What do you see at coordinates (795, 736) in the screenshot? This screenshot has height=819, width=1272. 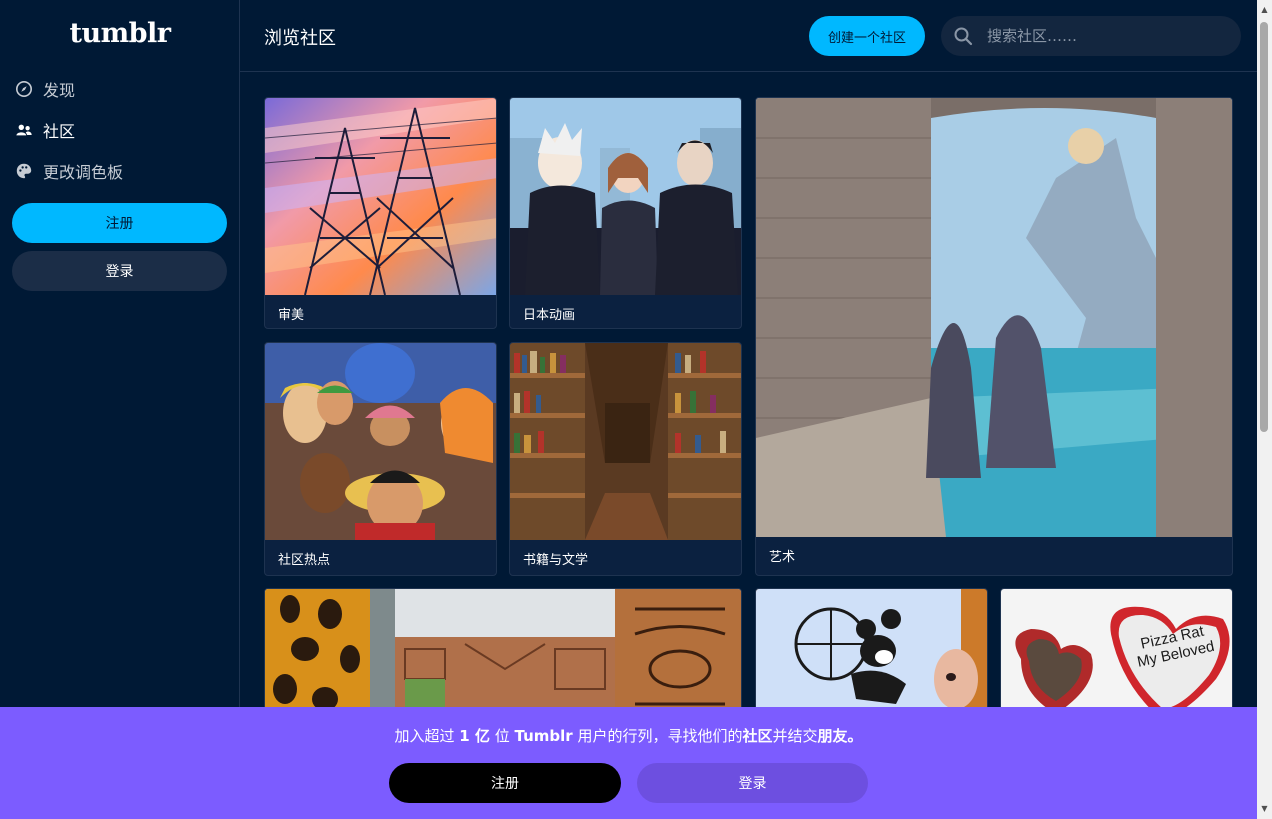 I see `banner-text-7: 并结交` at bounding box center [795, 736].